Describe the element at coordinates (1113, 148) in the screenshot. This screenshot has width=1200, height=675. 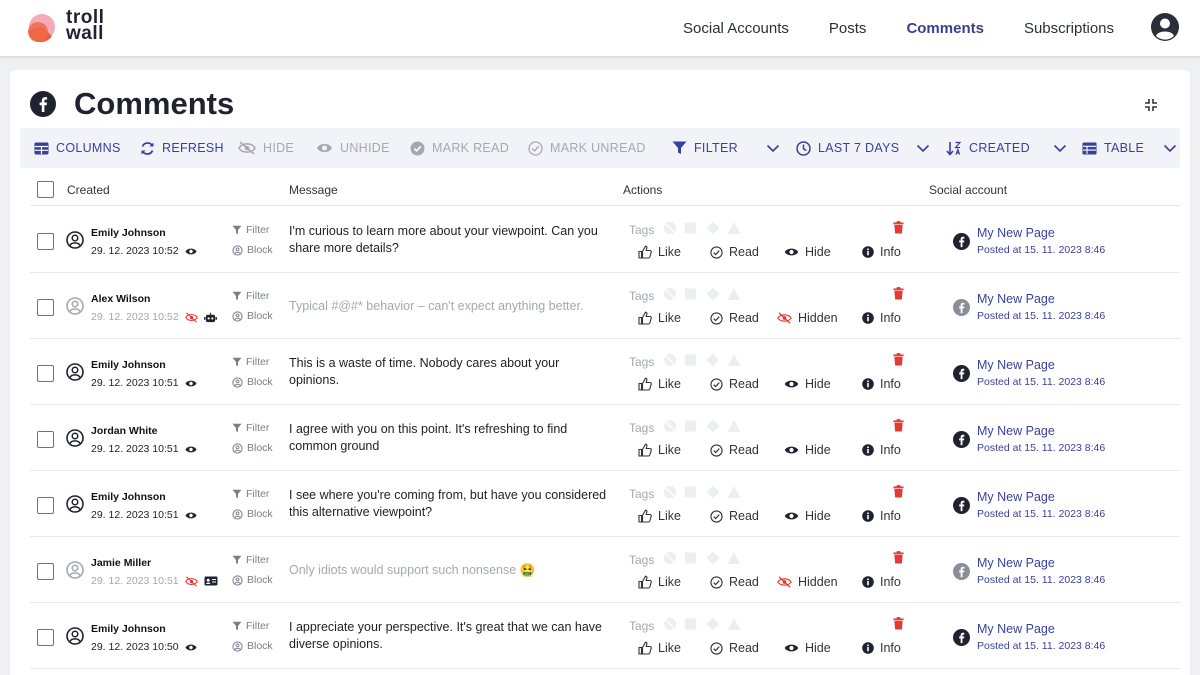
I see `view-dropdown: TABLE` at that location.